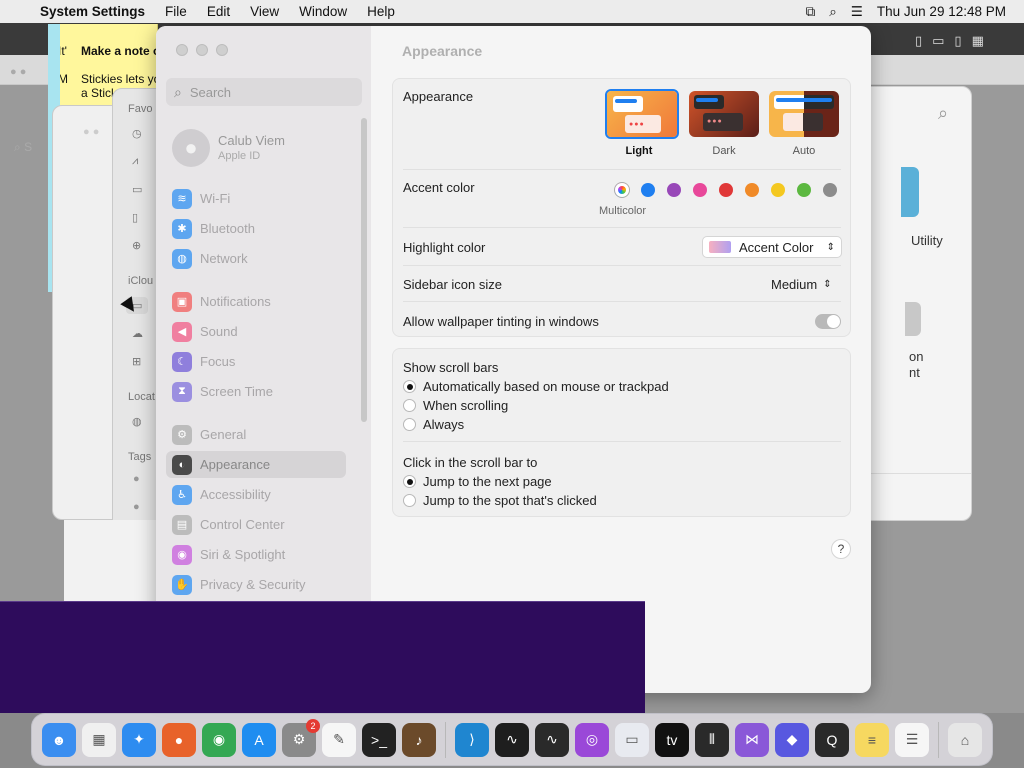 Image resolution: width=1024 pixels, height=768 pixels. Describe the element at coordinates (218, 11) in the screenshot. I see `menu-edit: Edit` at that location.